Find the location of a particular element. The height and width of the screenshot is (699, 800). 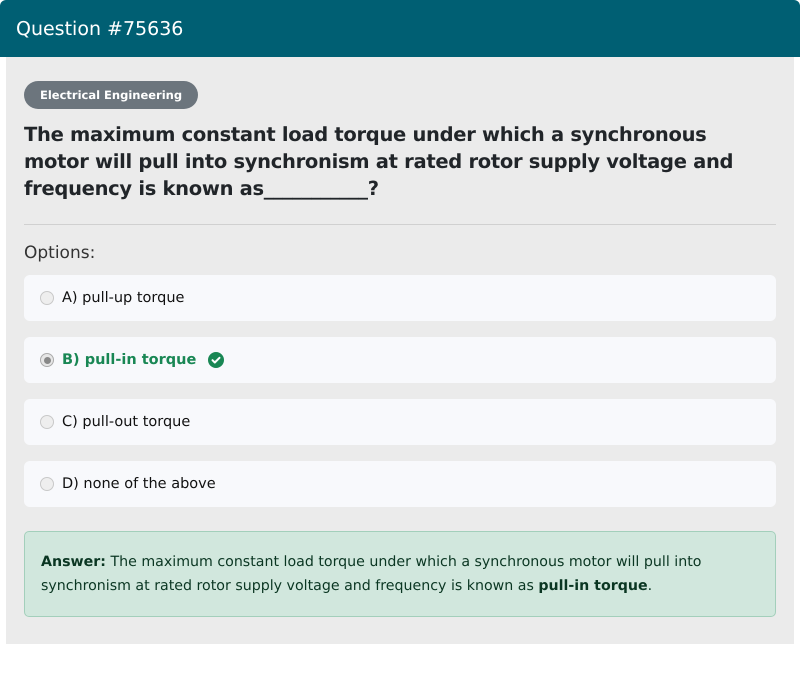

answer-text: Answer: The maximum constant load torque under which a synchronous motor will pull into synchronism at rated rotor supply voltage and frequency is known as pull-in torque. is located at coordinates (400, 574).